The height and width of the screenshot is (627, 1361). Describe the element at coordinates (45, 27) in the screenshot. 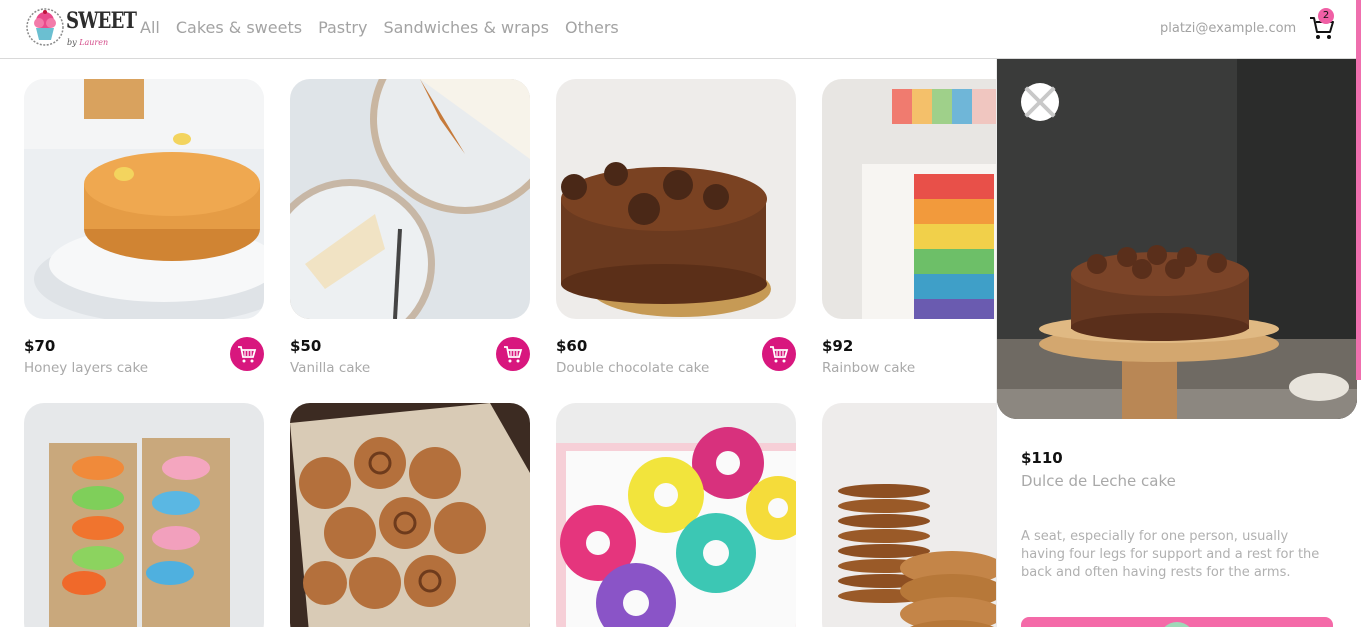

I see `cupcake-logo-icon` at that location.